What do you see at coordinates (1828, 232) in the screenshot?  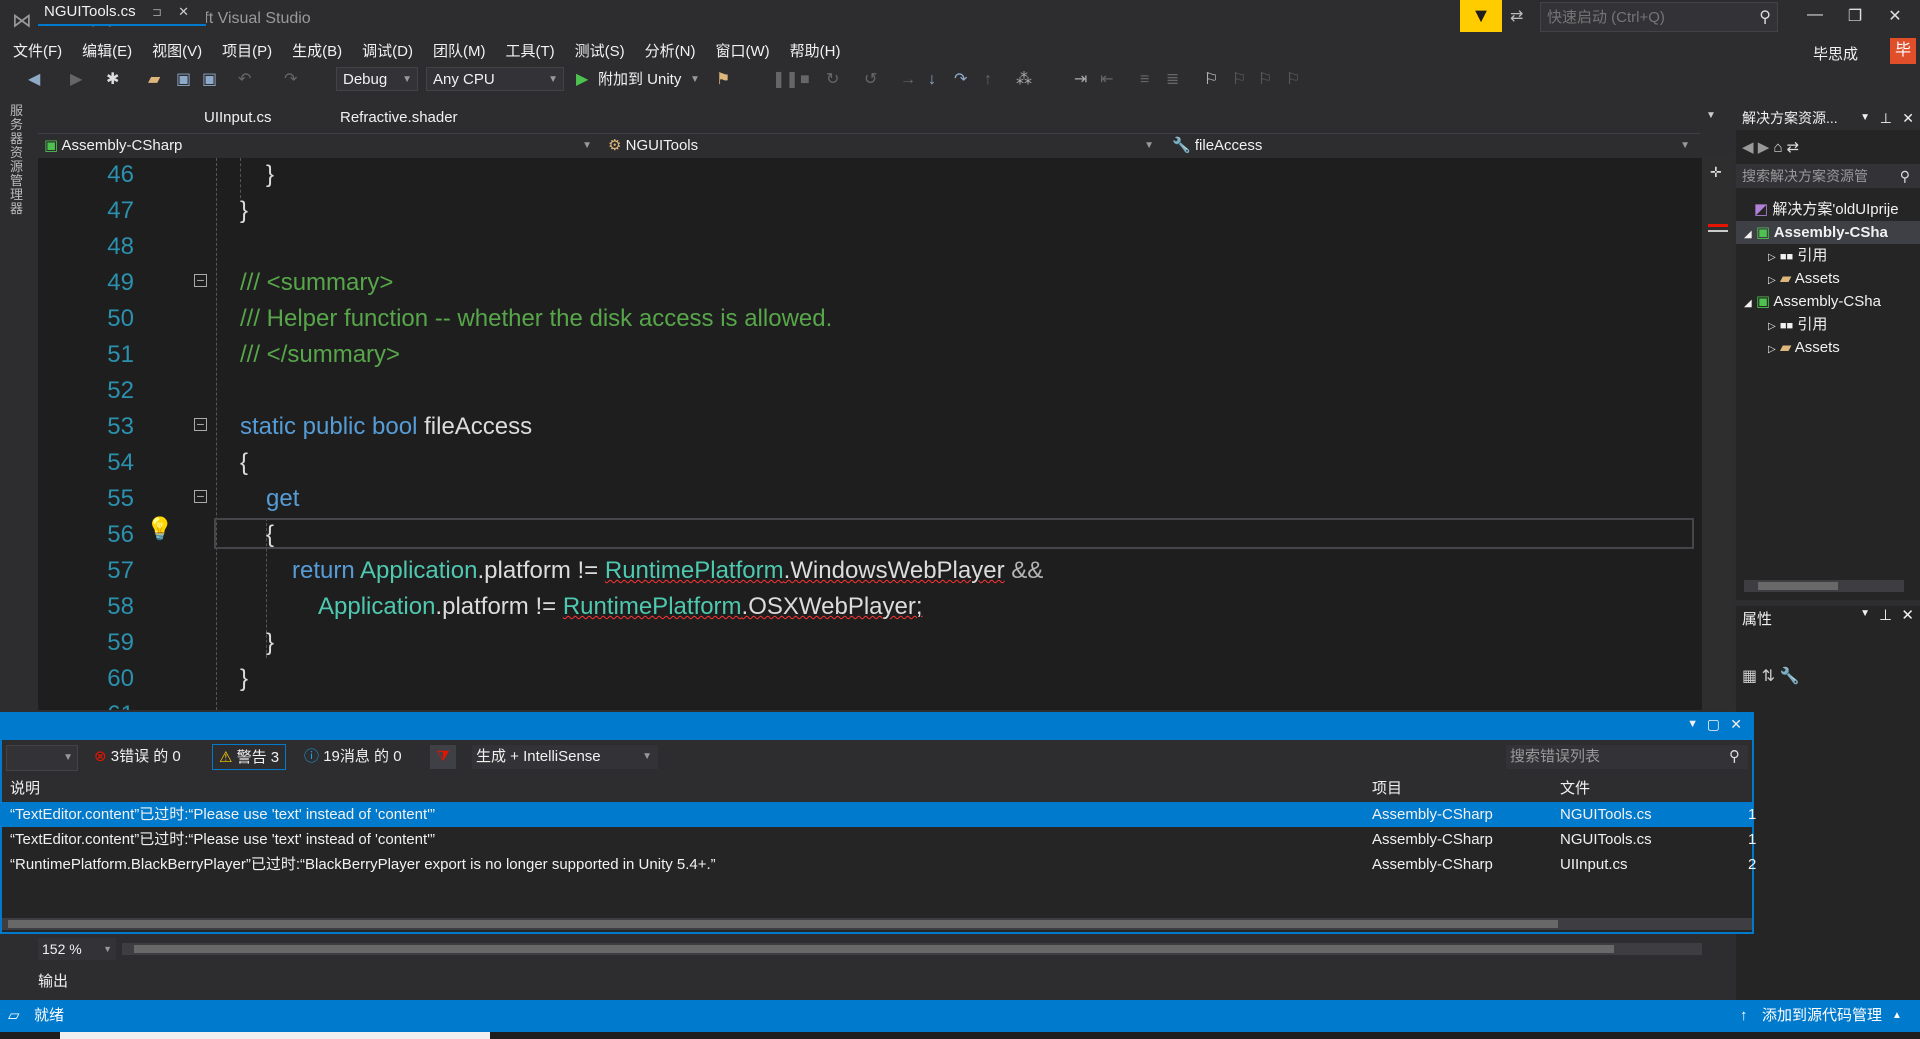 I see `tree-project-1: ◢ ▣ Assembly-CSha` at bounding box center [1828, 232].